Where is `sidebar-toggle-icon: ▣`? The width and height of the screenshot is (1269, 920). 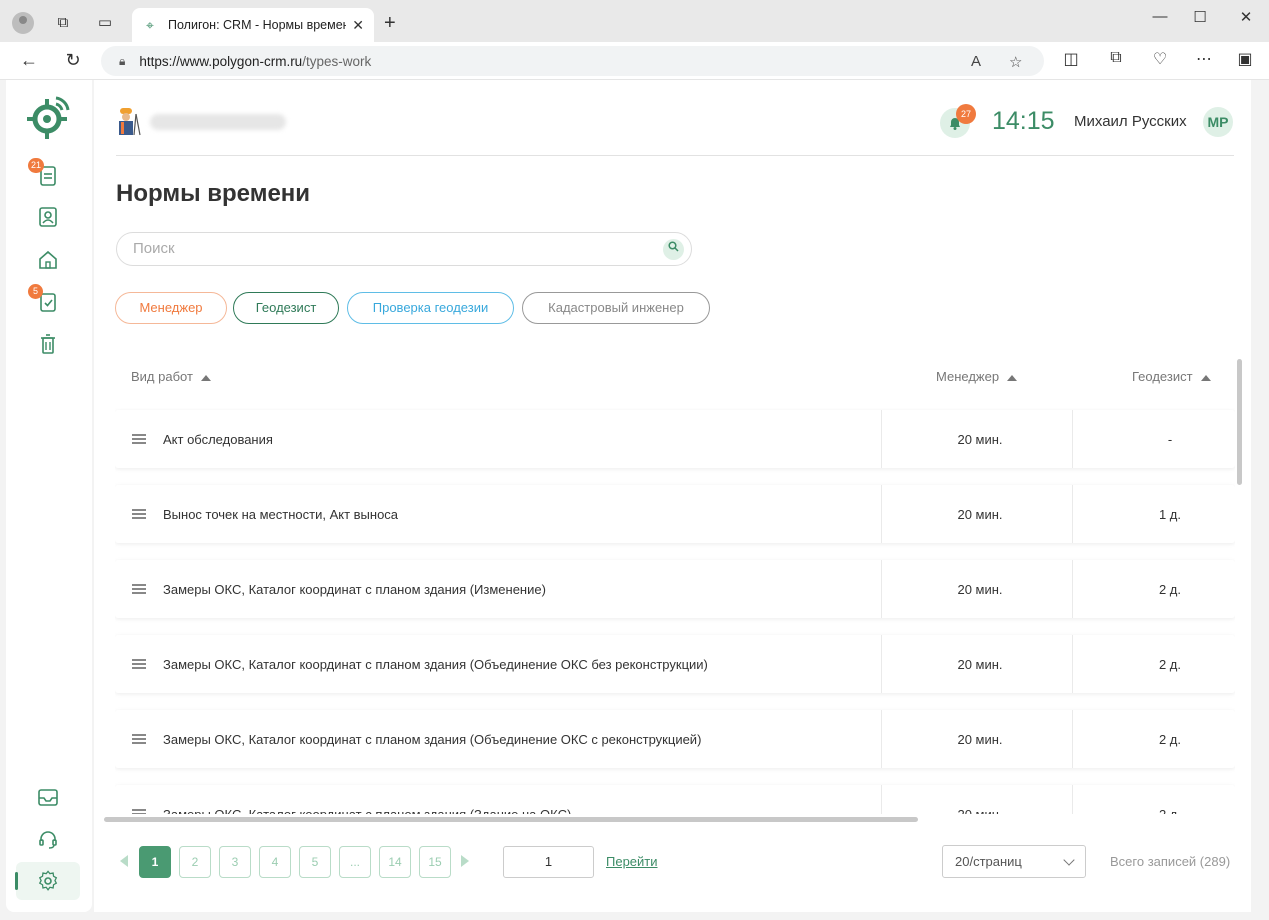
sidebar-toggle-icon: ▣ is located at coordinates (1245, 59).